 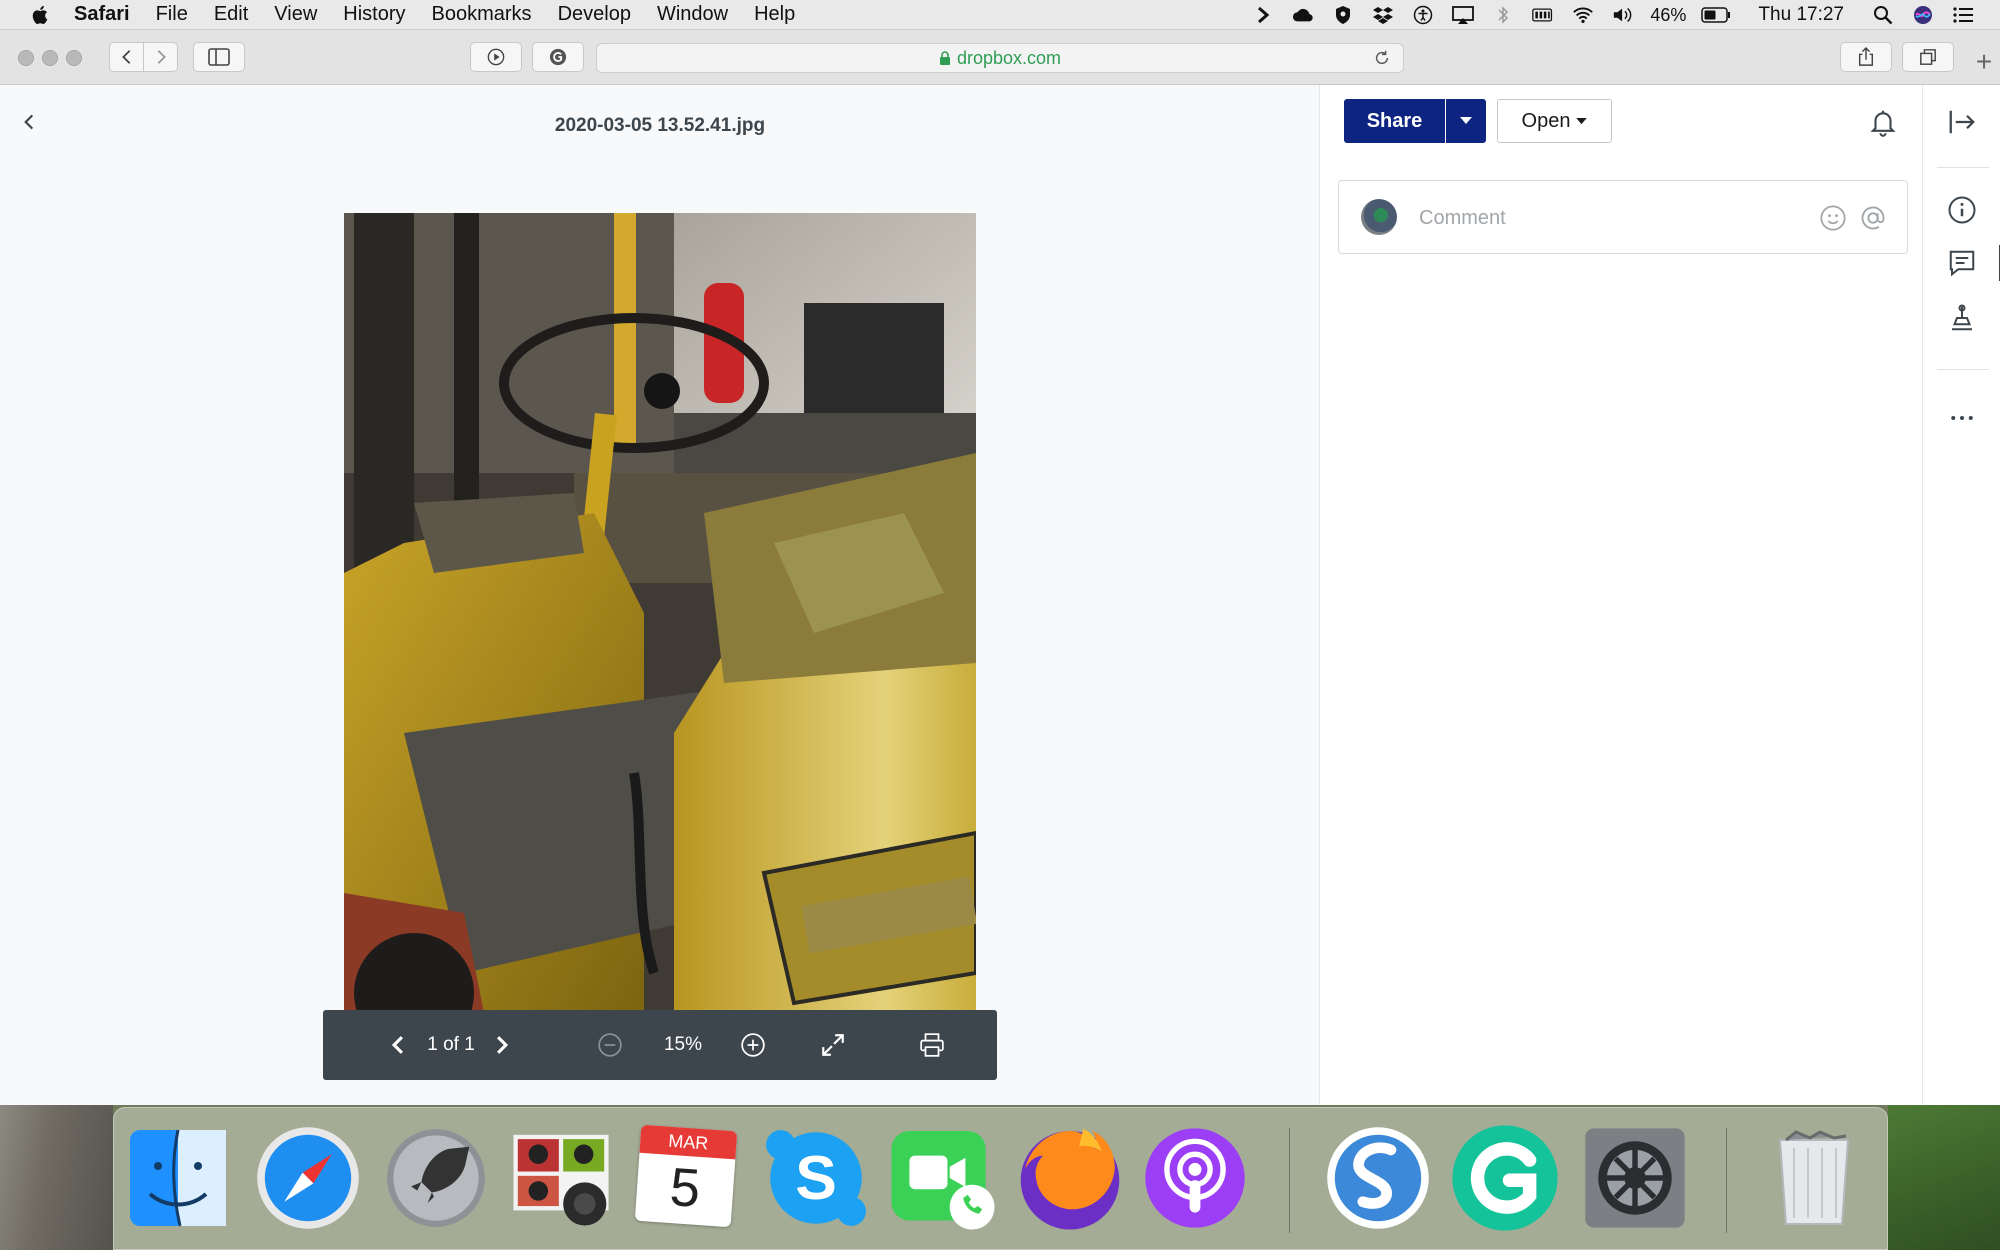 What do you see at coordinates (833, 1045) in the screenshot?
I see `fullscreen-button` at bounding box center [833, 1045].